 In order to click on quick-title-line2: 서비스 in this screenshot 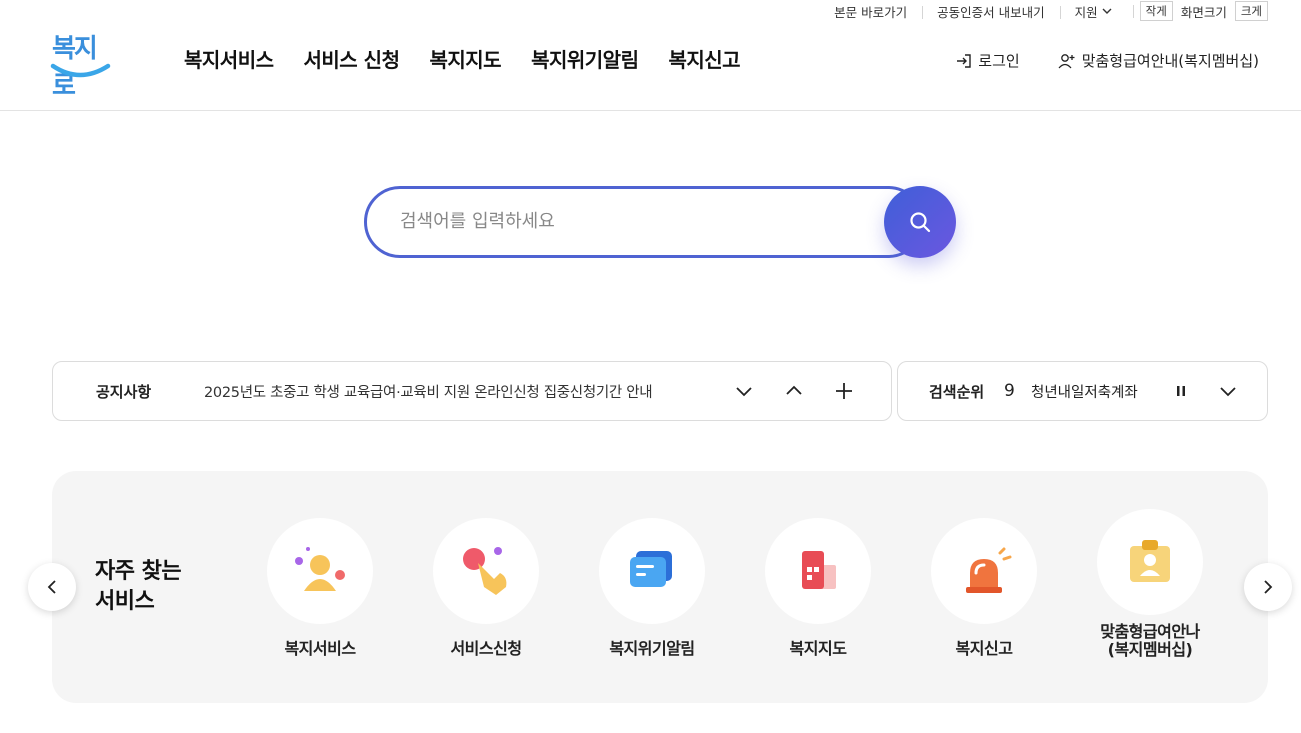, I will do `click(125, 601)`.